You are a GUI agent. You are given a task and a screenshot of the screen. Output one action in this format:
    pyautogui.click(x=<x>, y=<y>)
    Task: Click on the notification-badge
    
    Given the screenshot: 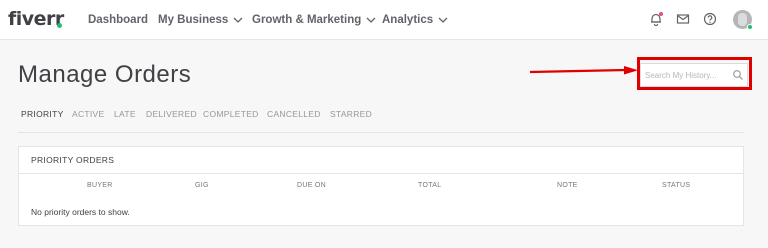 What is the action you would take?
    pyautogui.click(x=661, y=14)
    